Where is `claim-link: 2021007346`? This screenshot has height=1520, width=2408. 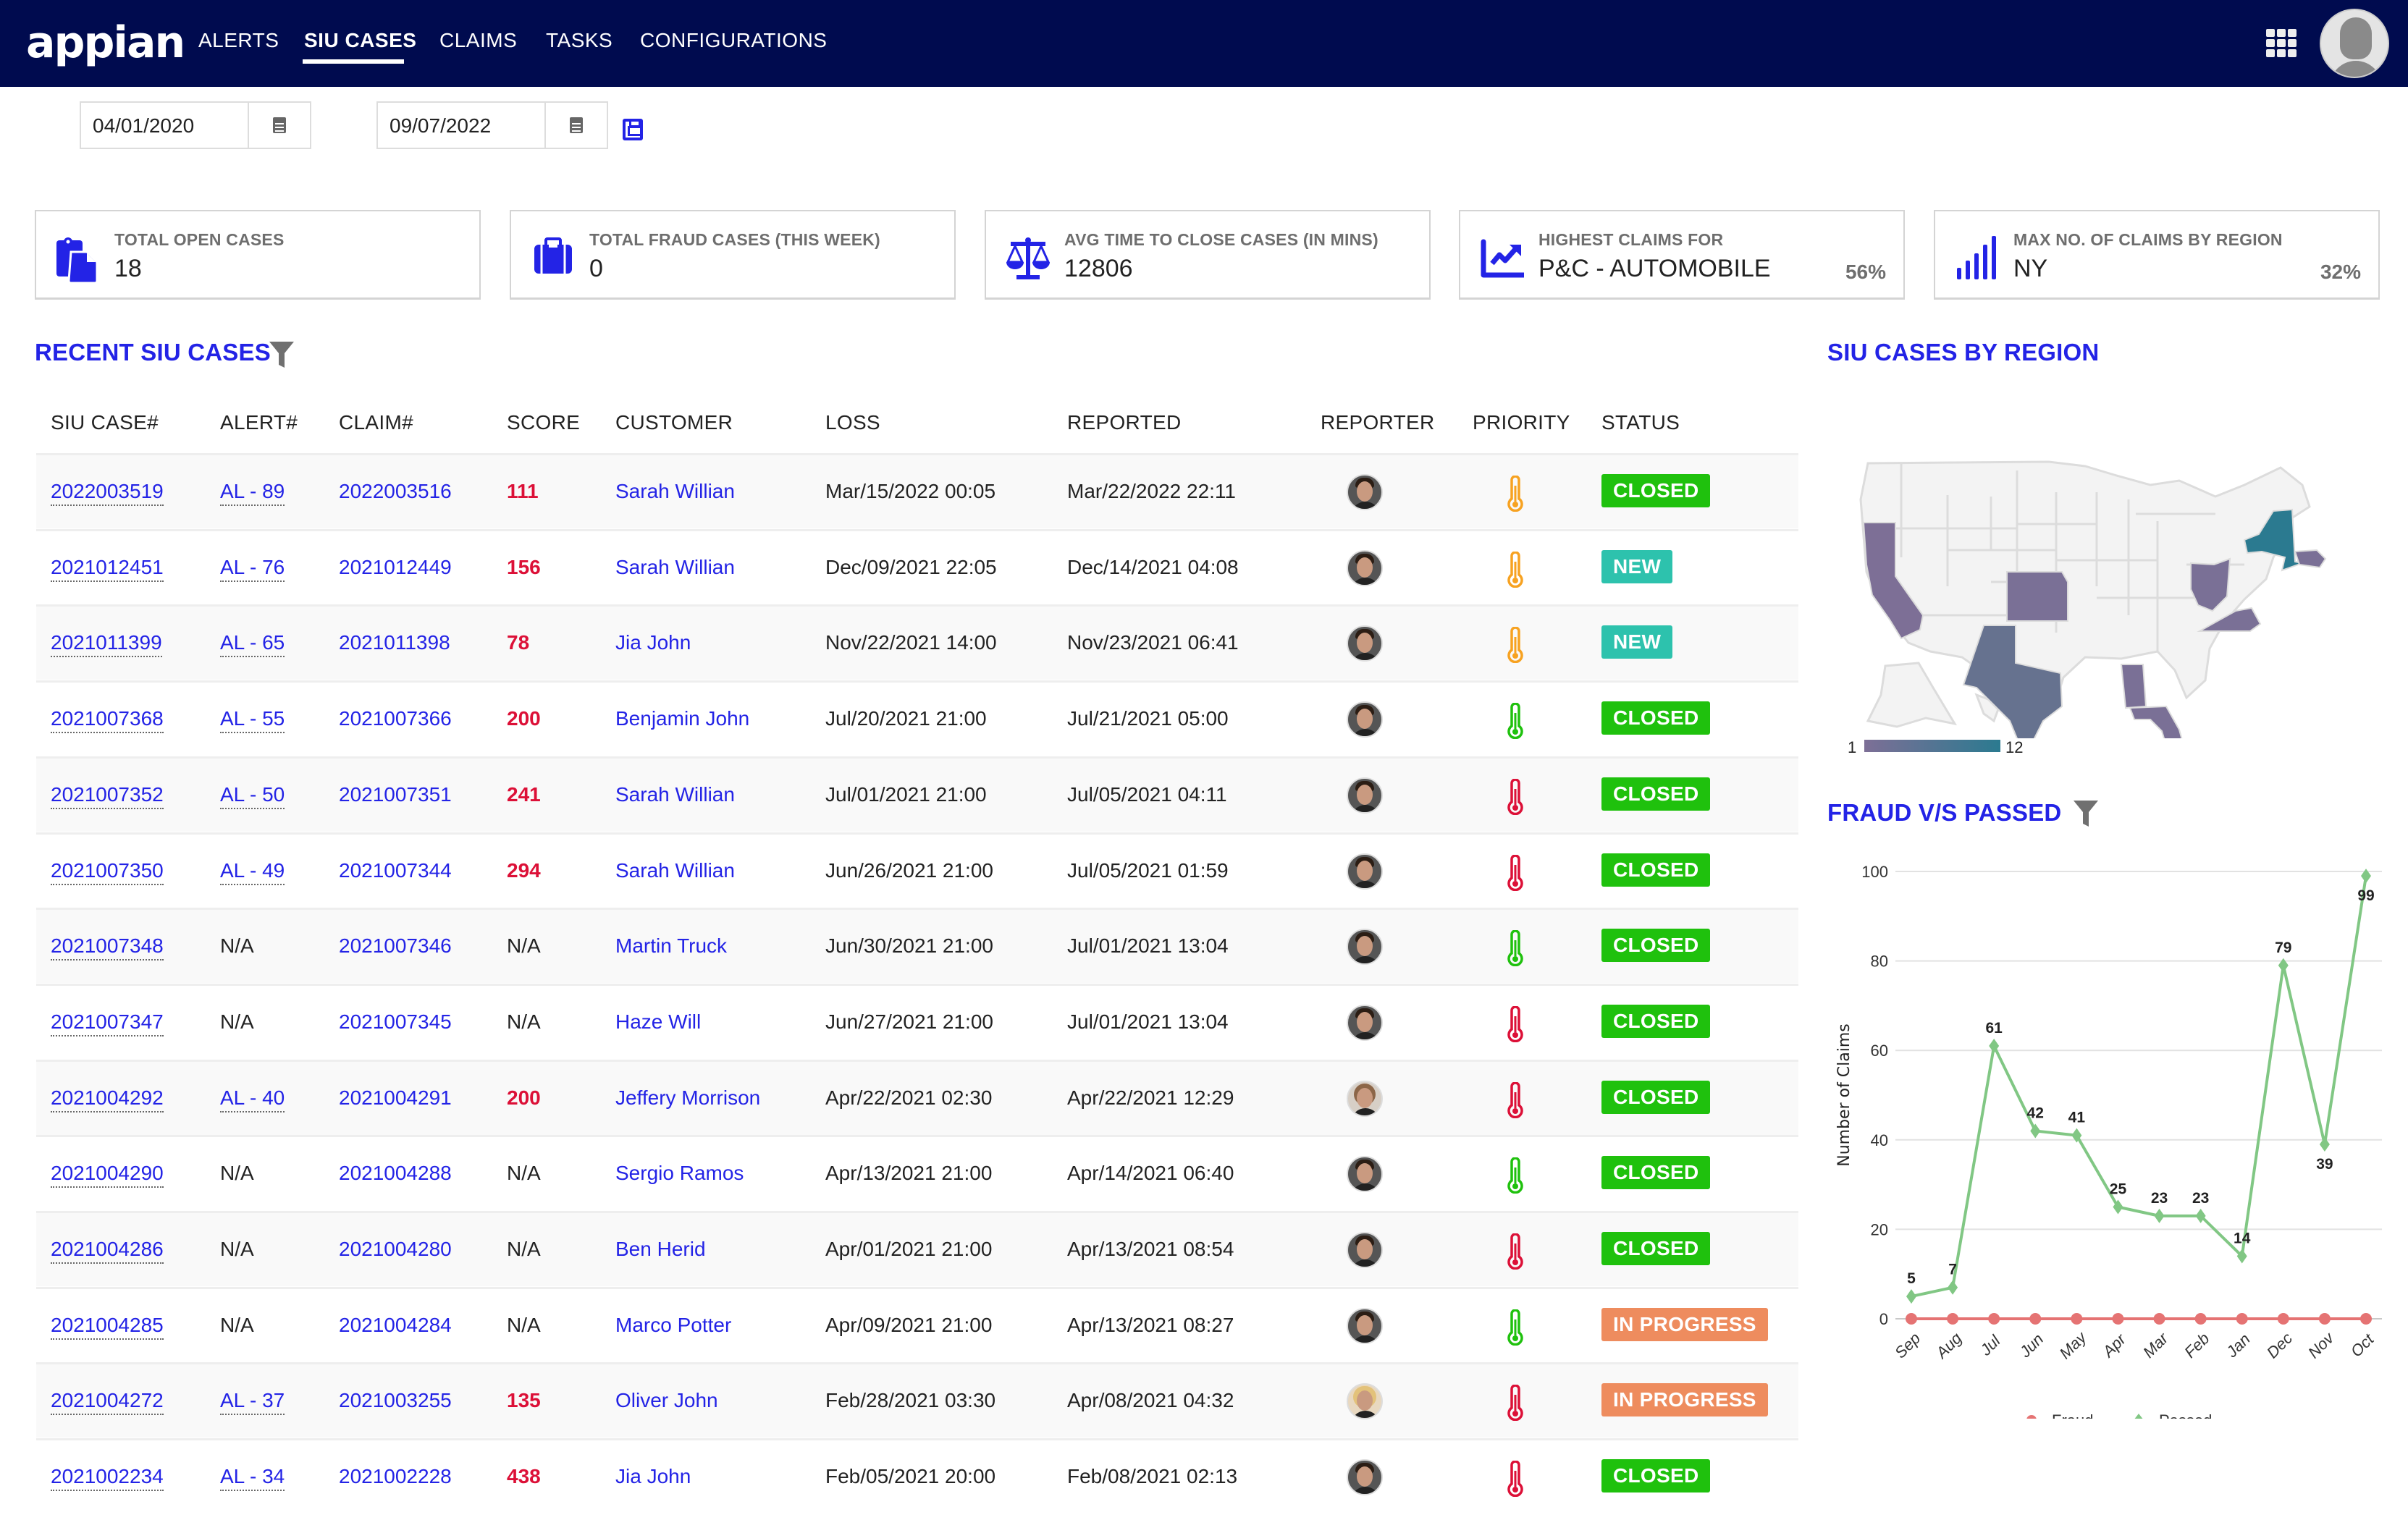 claim-link: 2021007346 is located at coordinates (395, 946).